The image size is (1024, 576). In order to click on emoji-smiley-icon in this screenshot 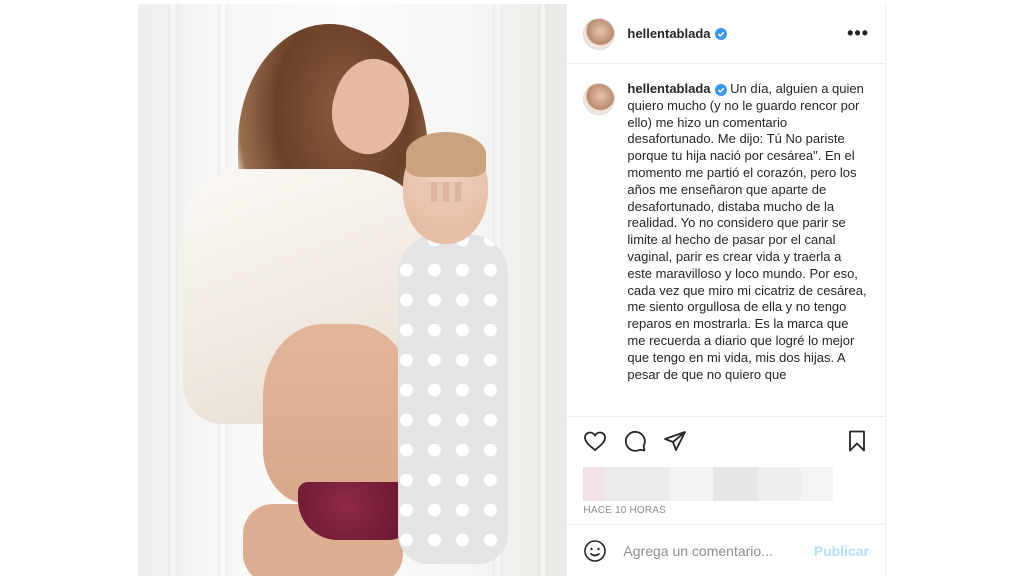, I will do `click(595, 551)`.